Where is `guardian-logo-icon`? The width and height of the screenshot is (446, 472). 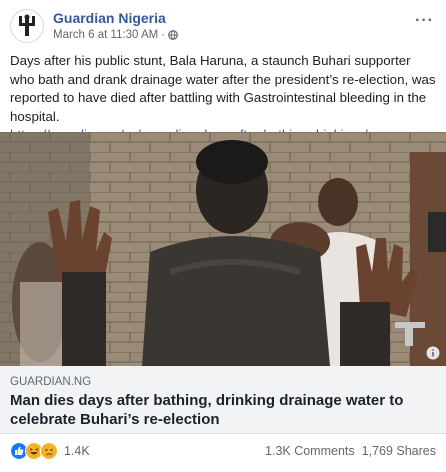 guardian-logo-icon is located at coordinates (27, 25).